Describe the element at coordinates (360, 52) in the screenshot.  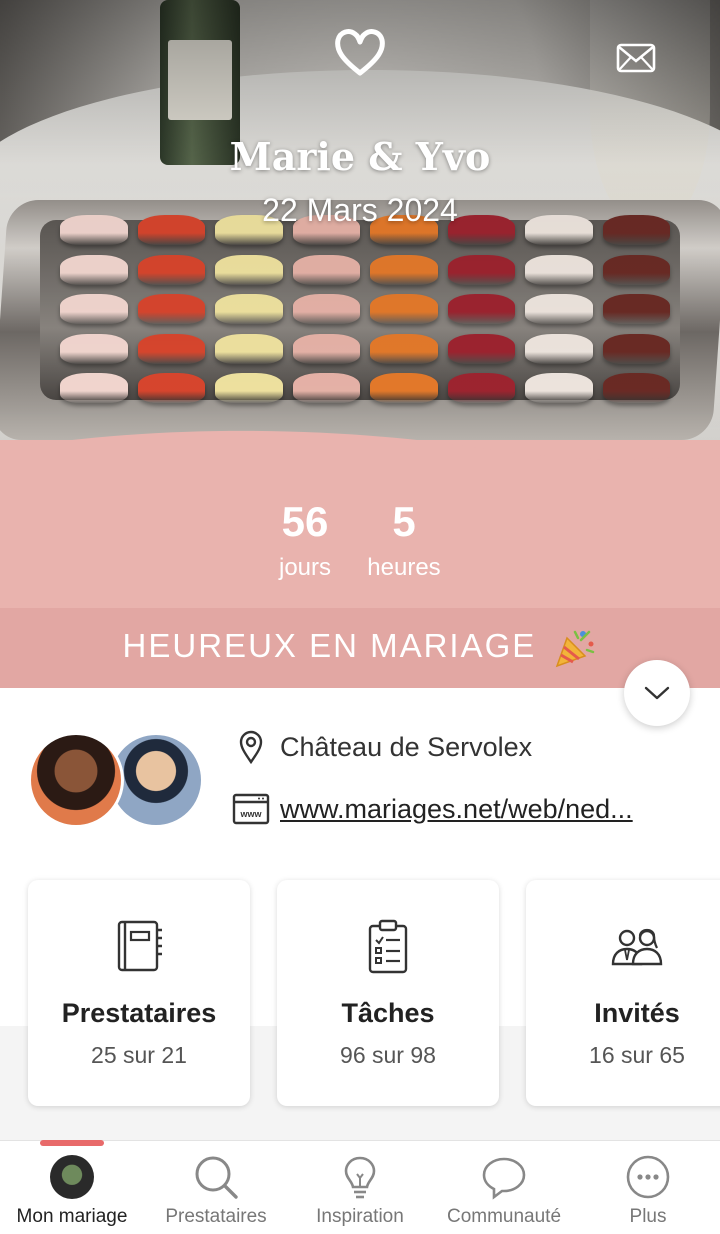
I see `heart-icon` at that location.